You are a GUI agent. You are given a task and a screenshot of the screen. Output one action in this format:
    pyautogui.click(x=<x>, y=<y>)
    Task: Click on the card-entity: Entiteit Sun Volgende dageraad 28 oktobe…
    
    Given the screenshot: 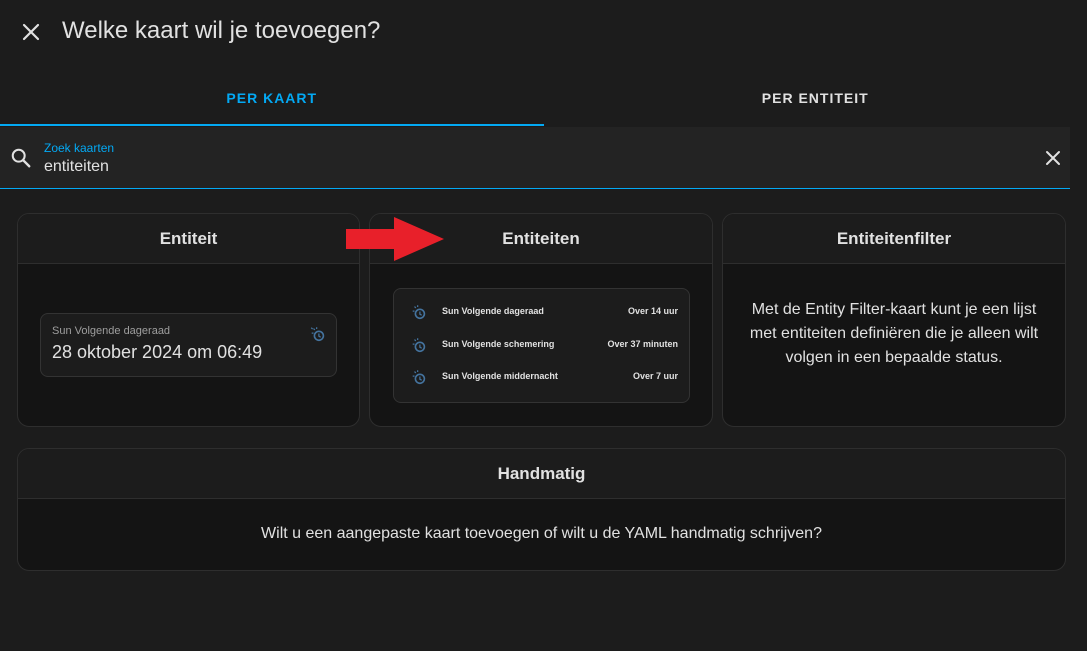 What is the action you would take?
    pyautogui.click(x=188, y=320)
    